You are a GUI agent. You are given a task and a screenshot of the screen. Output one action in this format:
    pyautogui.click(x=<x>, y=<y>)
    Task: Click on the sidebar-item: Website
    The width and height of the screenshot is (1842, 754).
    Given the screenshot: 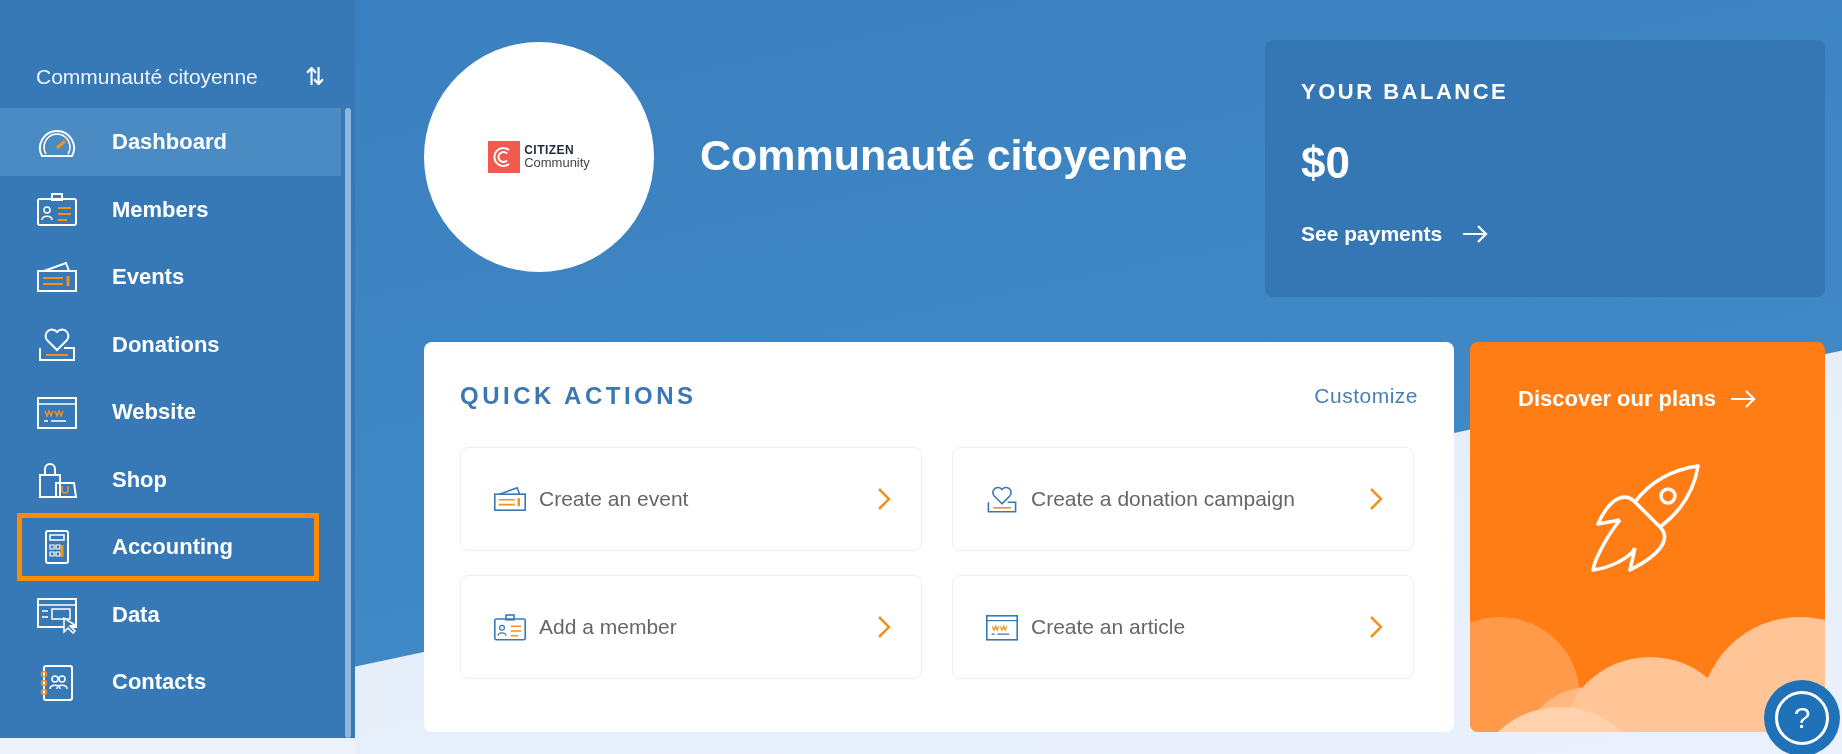 What is the action you would take?
    pyautogui.click(x=170, y=412)
    